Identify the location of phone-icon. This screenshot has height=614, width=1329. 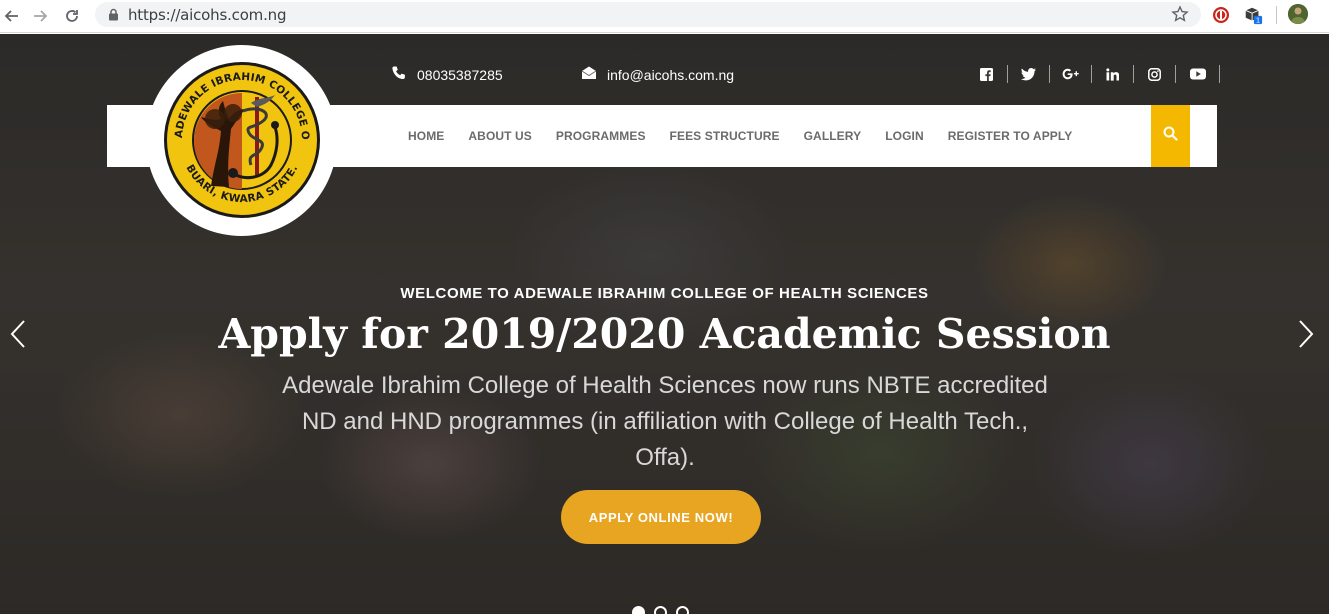
(399, 74).